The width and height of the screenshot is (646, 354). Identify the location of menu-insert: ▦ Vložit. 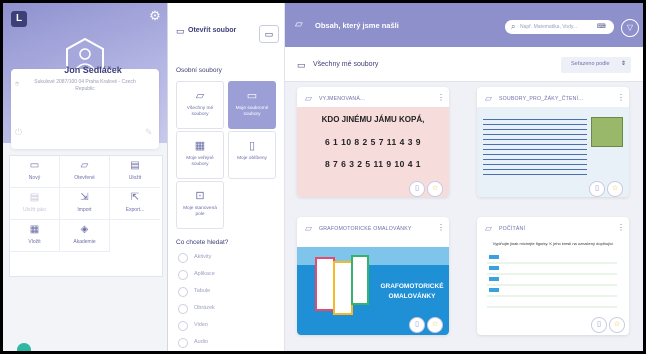
(35, 236).